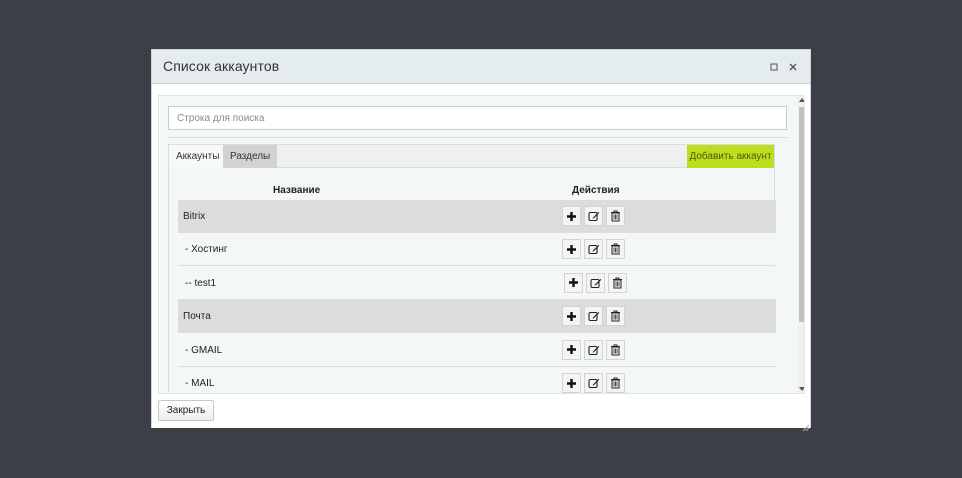 This screenshot has width=962, height=478. Describe the element at coordinates (198, 156) in the screenshot. I see `tab-accounts: Аккаунты` at that location.